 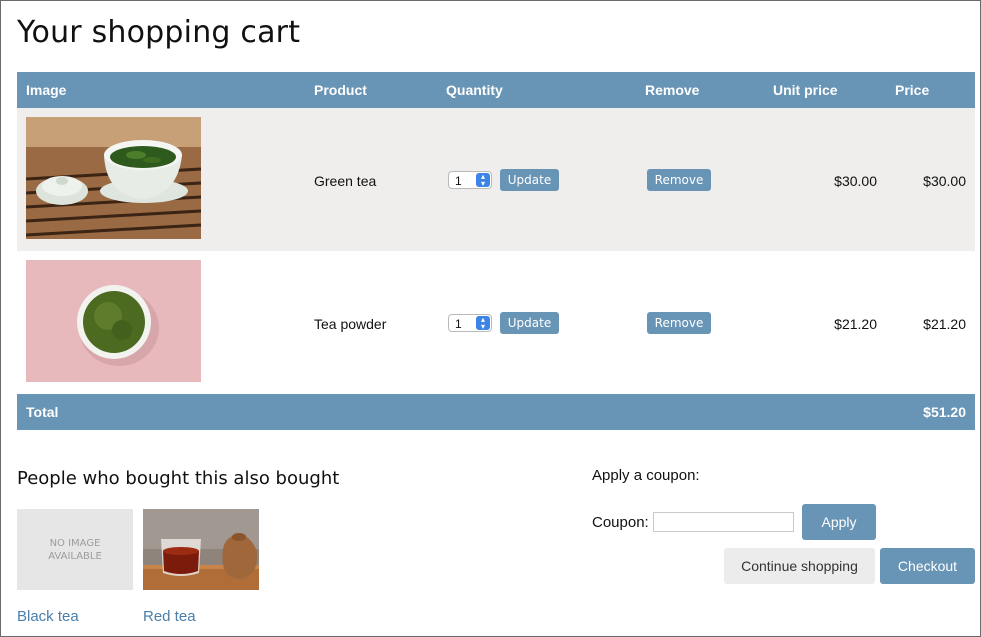 I want to click on recommendation-link-black-tea: Black tea, so click(x=48, y=616).